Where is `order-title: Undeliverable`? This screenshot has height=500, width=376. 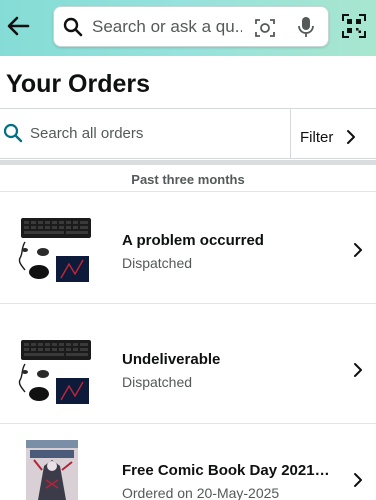 order-title: Undeliverable is located at coordinates (171, 359).